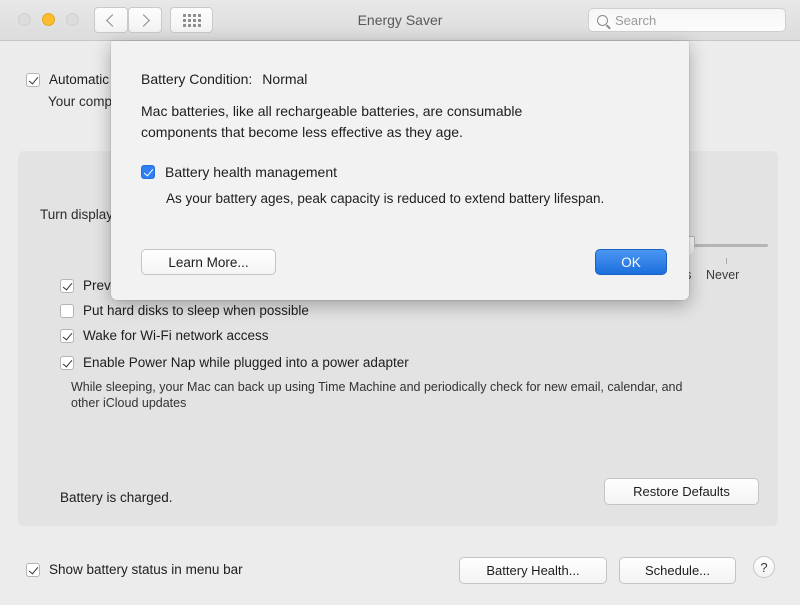 Image resolution: width=800 pixels, height=605 pixels. I want to click on option-row-wake-wifi: Wake for Wi-Fi network access, so click(164, 336).